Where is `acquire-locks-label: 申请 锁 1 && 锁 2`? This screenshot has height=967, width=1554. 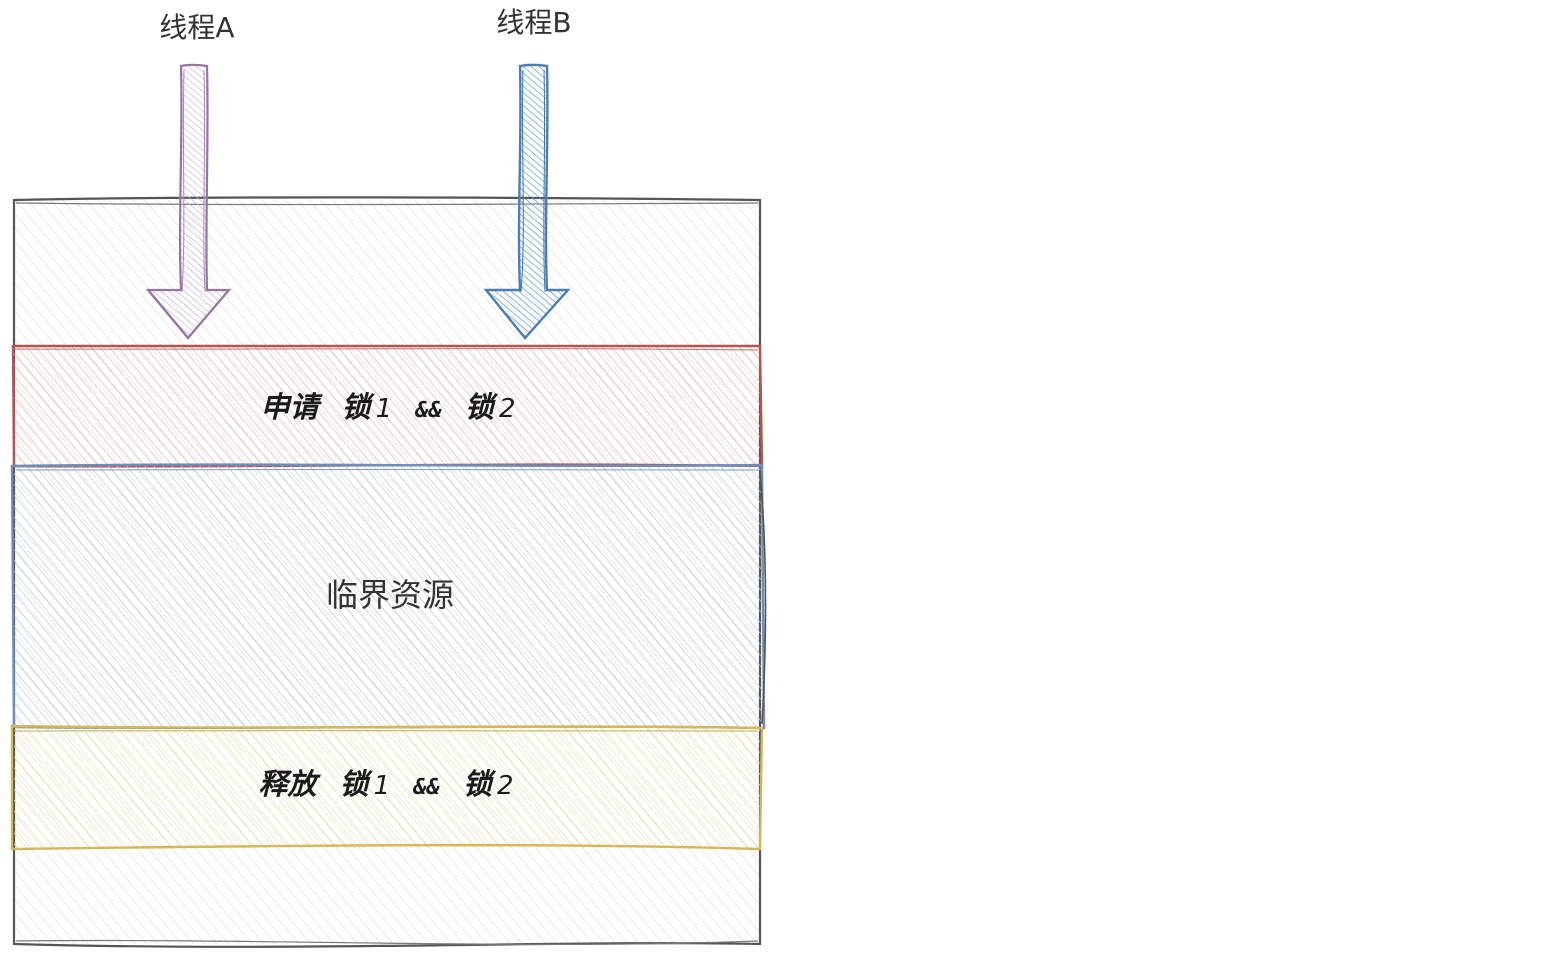
acquire-locks-label: 申请 锁 1 && 锁 2 is located at coordinates (387, 407).